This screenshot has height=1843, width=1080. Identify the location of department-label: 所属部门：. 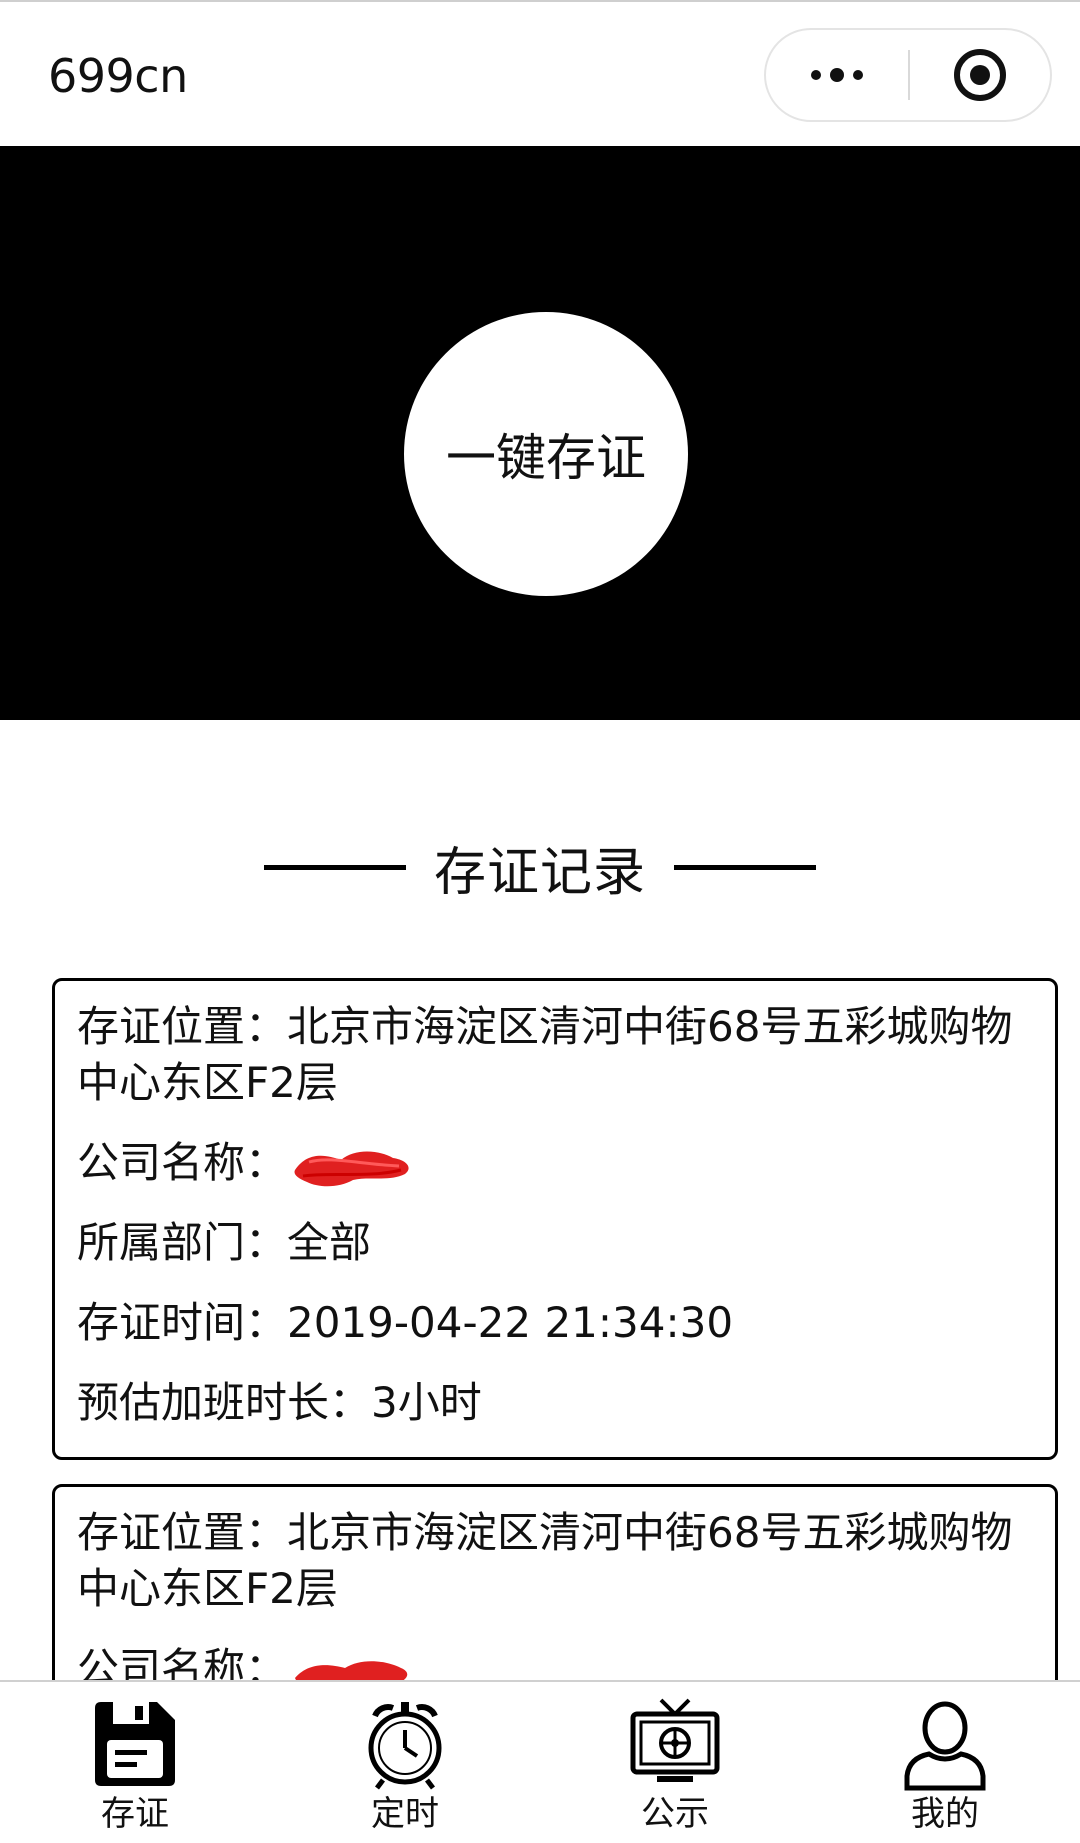
(182, 1242).